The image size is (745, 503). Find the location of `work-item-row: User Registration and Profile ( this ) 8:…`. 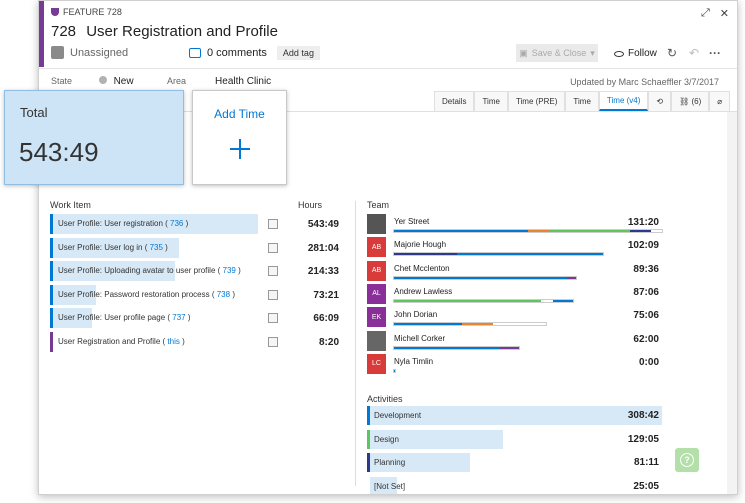

work-item-row: User Registration and Profile ( this ) 8:… is located at coordinates (196, 341).